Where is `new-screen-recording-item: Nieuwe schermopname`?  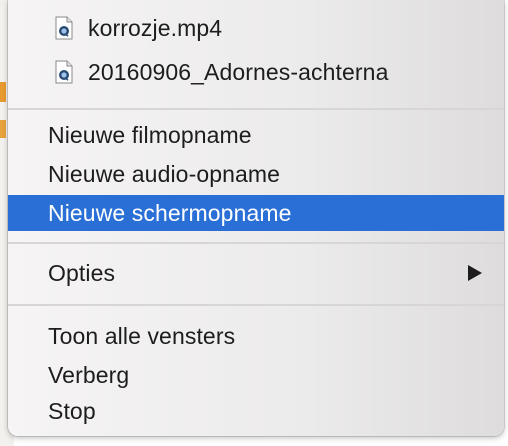
new-screen-recording-item: Nieuwe schermopname is located at coordinates (256, 213).